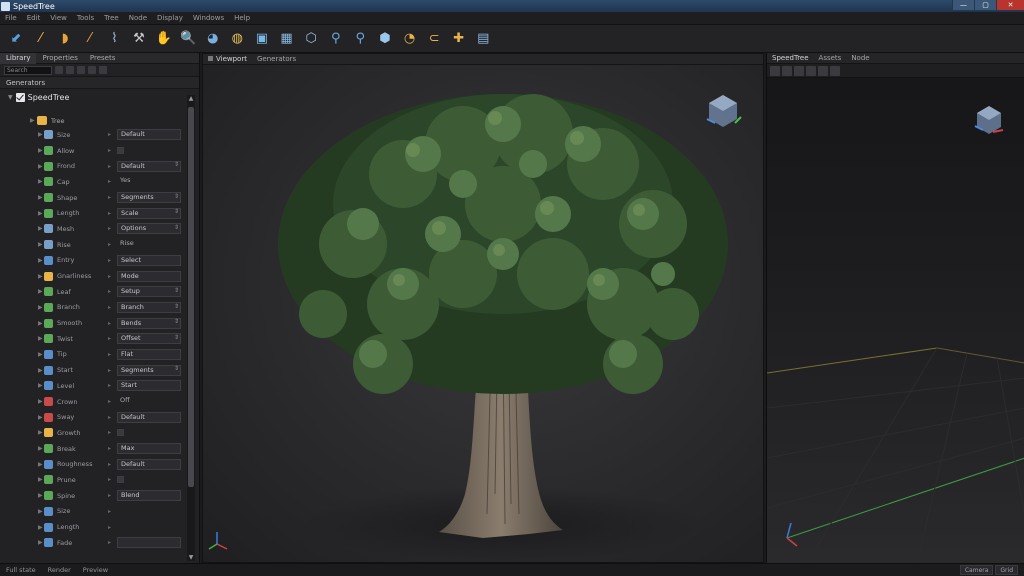 The image size is (1024, 576). What do you see at coordinates (59, 570) in the screenshot?
I see `status-item: Render` at bounding box center [59, 570].